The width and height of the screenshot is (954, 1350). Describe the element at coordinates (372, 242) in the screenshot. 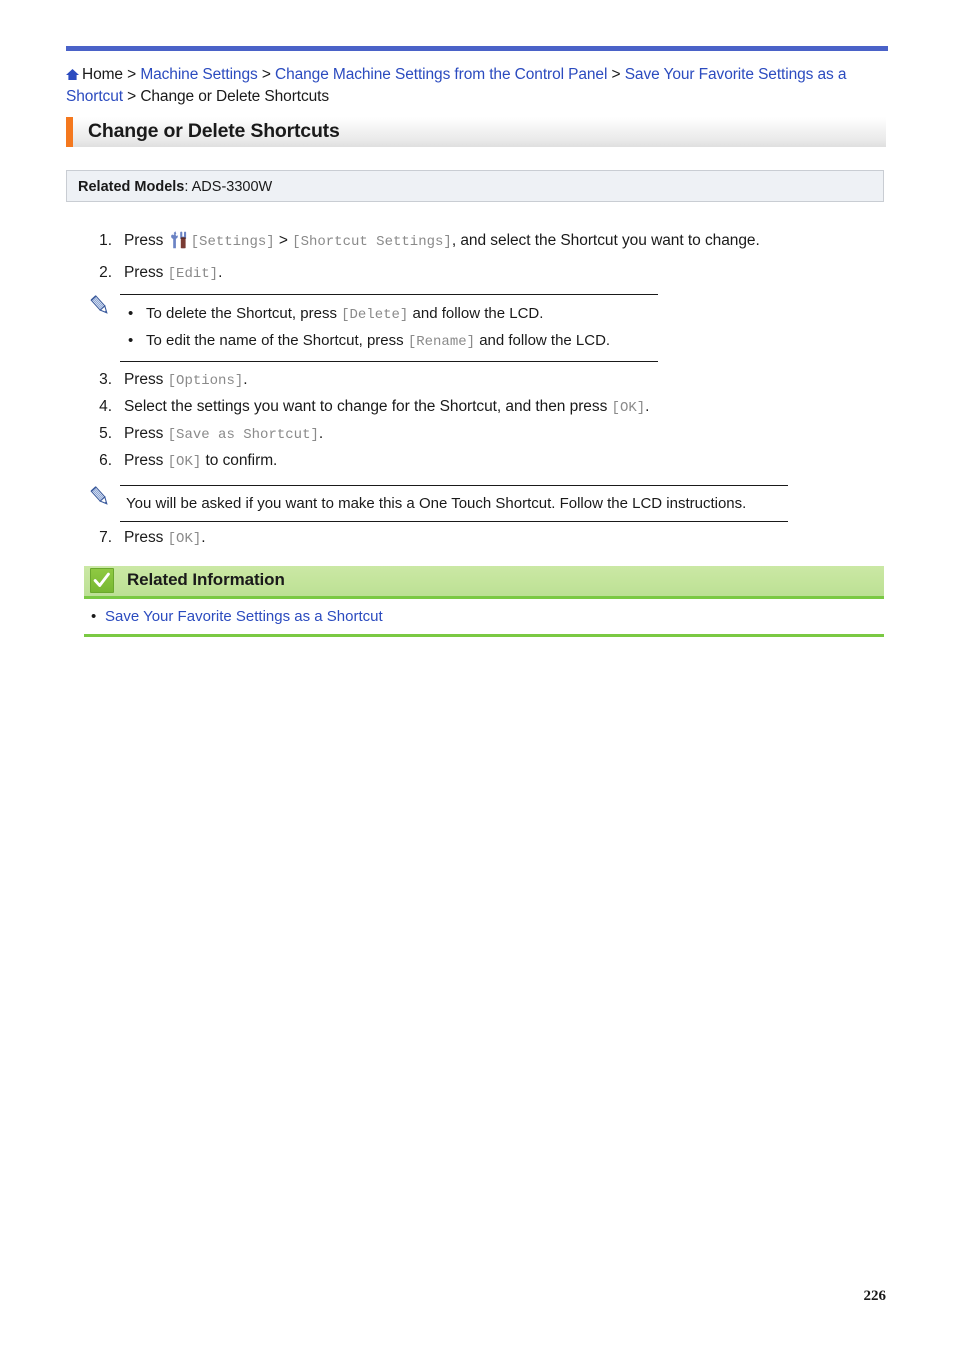

I see `step-1-mono-shortcut-settings: [Shortcut Settings]` at that location.